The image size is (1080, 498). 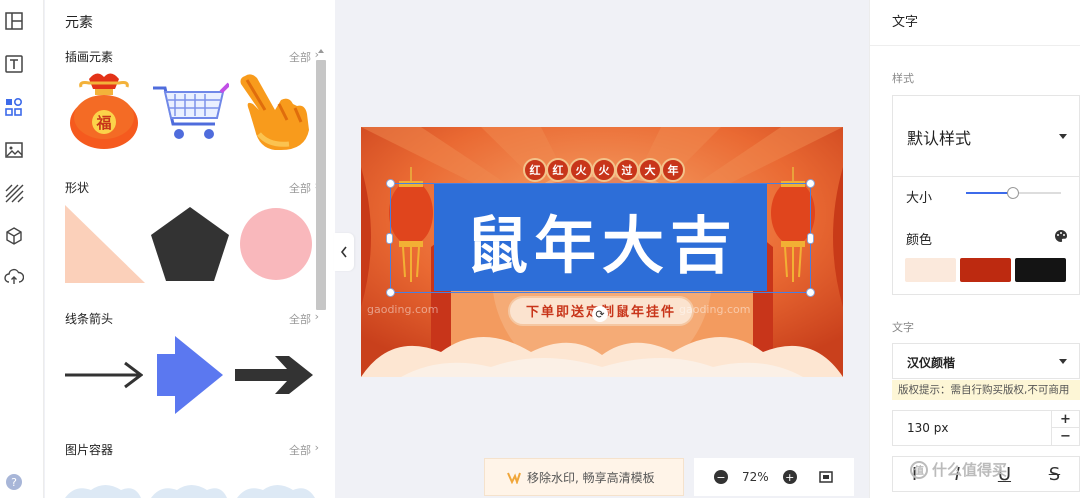 I want to click on upload-cloud-icon, so click(x=14, y=277).